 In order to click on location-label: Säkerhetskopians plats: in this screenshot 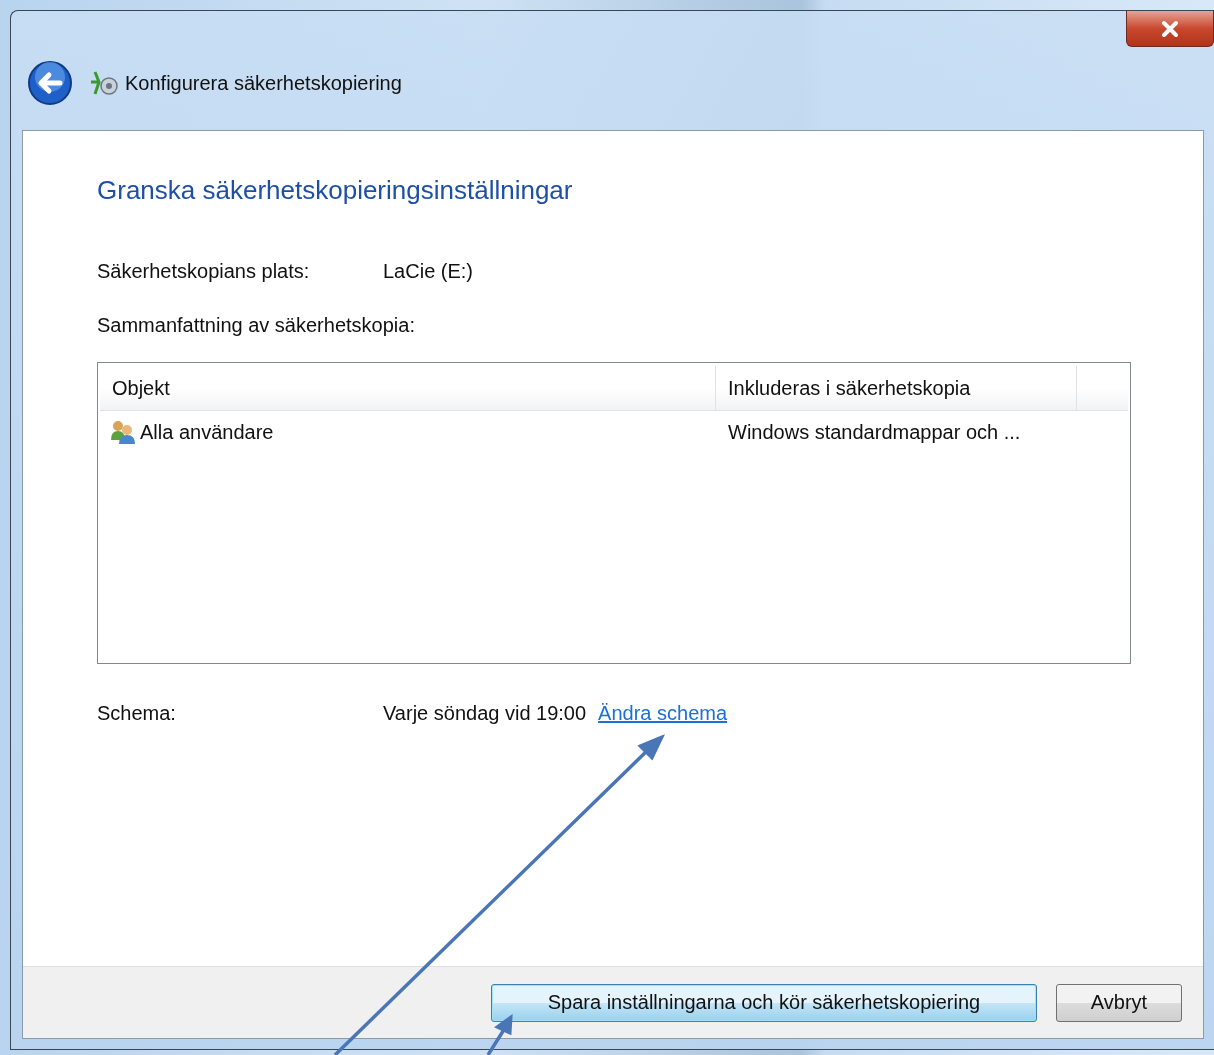, I will do `click(204, 271)`.